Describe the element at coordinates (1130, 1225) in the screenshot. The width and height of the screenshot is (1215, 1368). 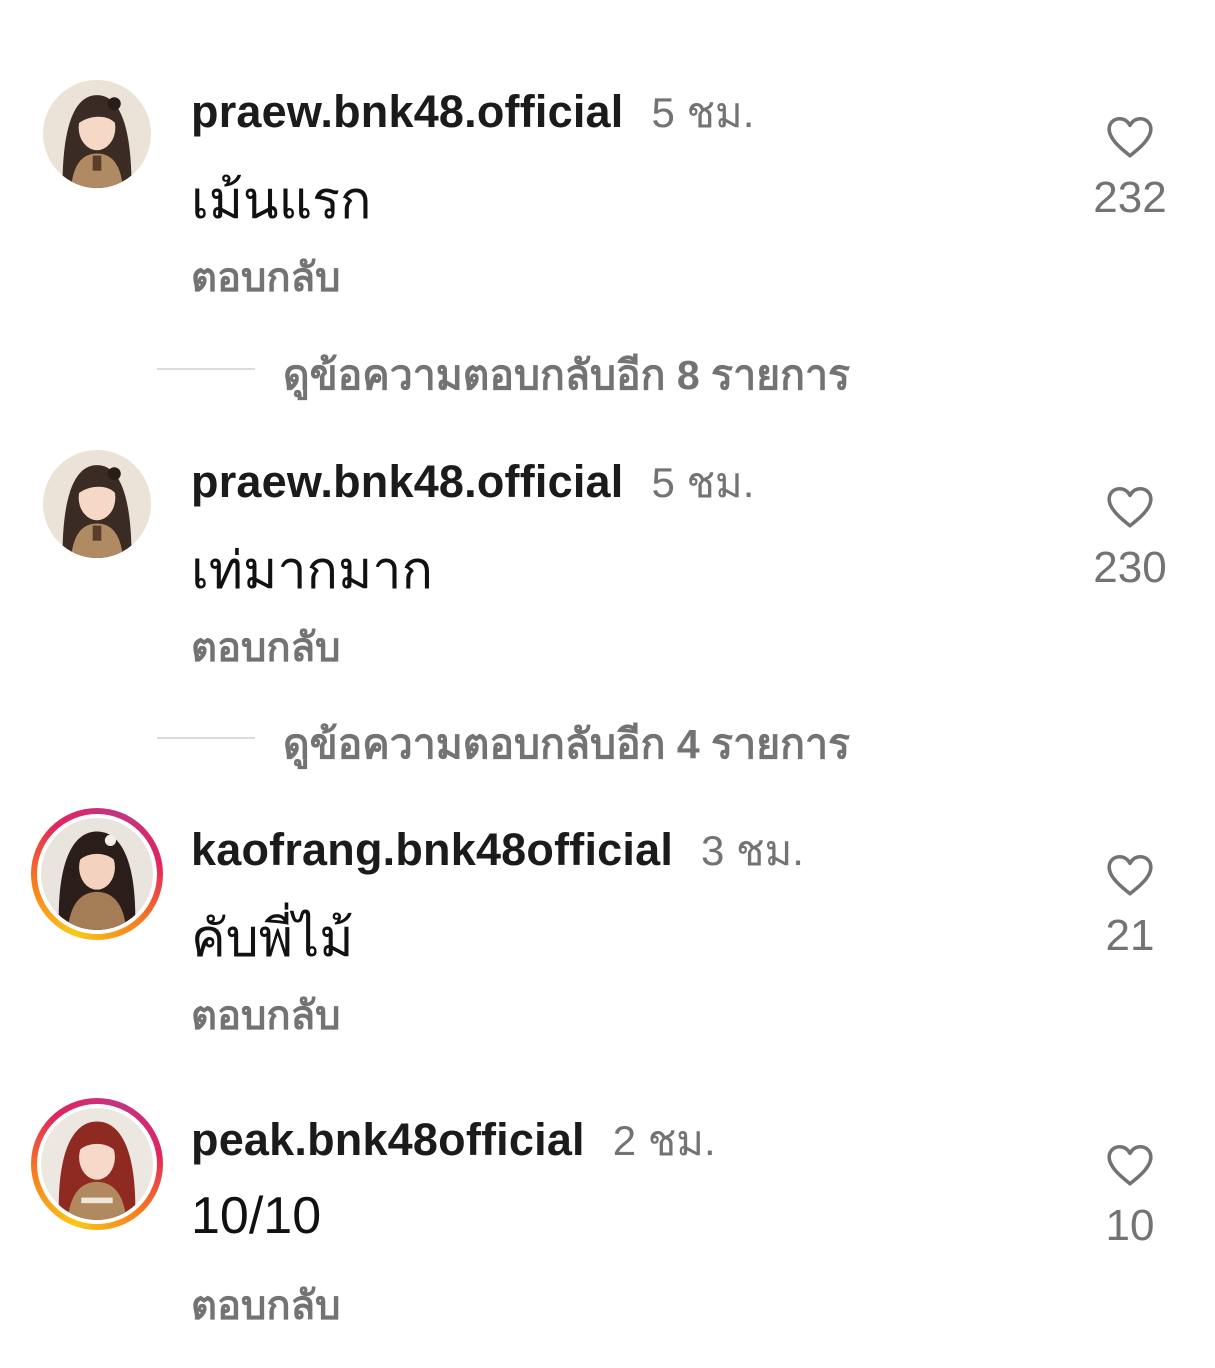
I see `like-count: 10` at that location.